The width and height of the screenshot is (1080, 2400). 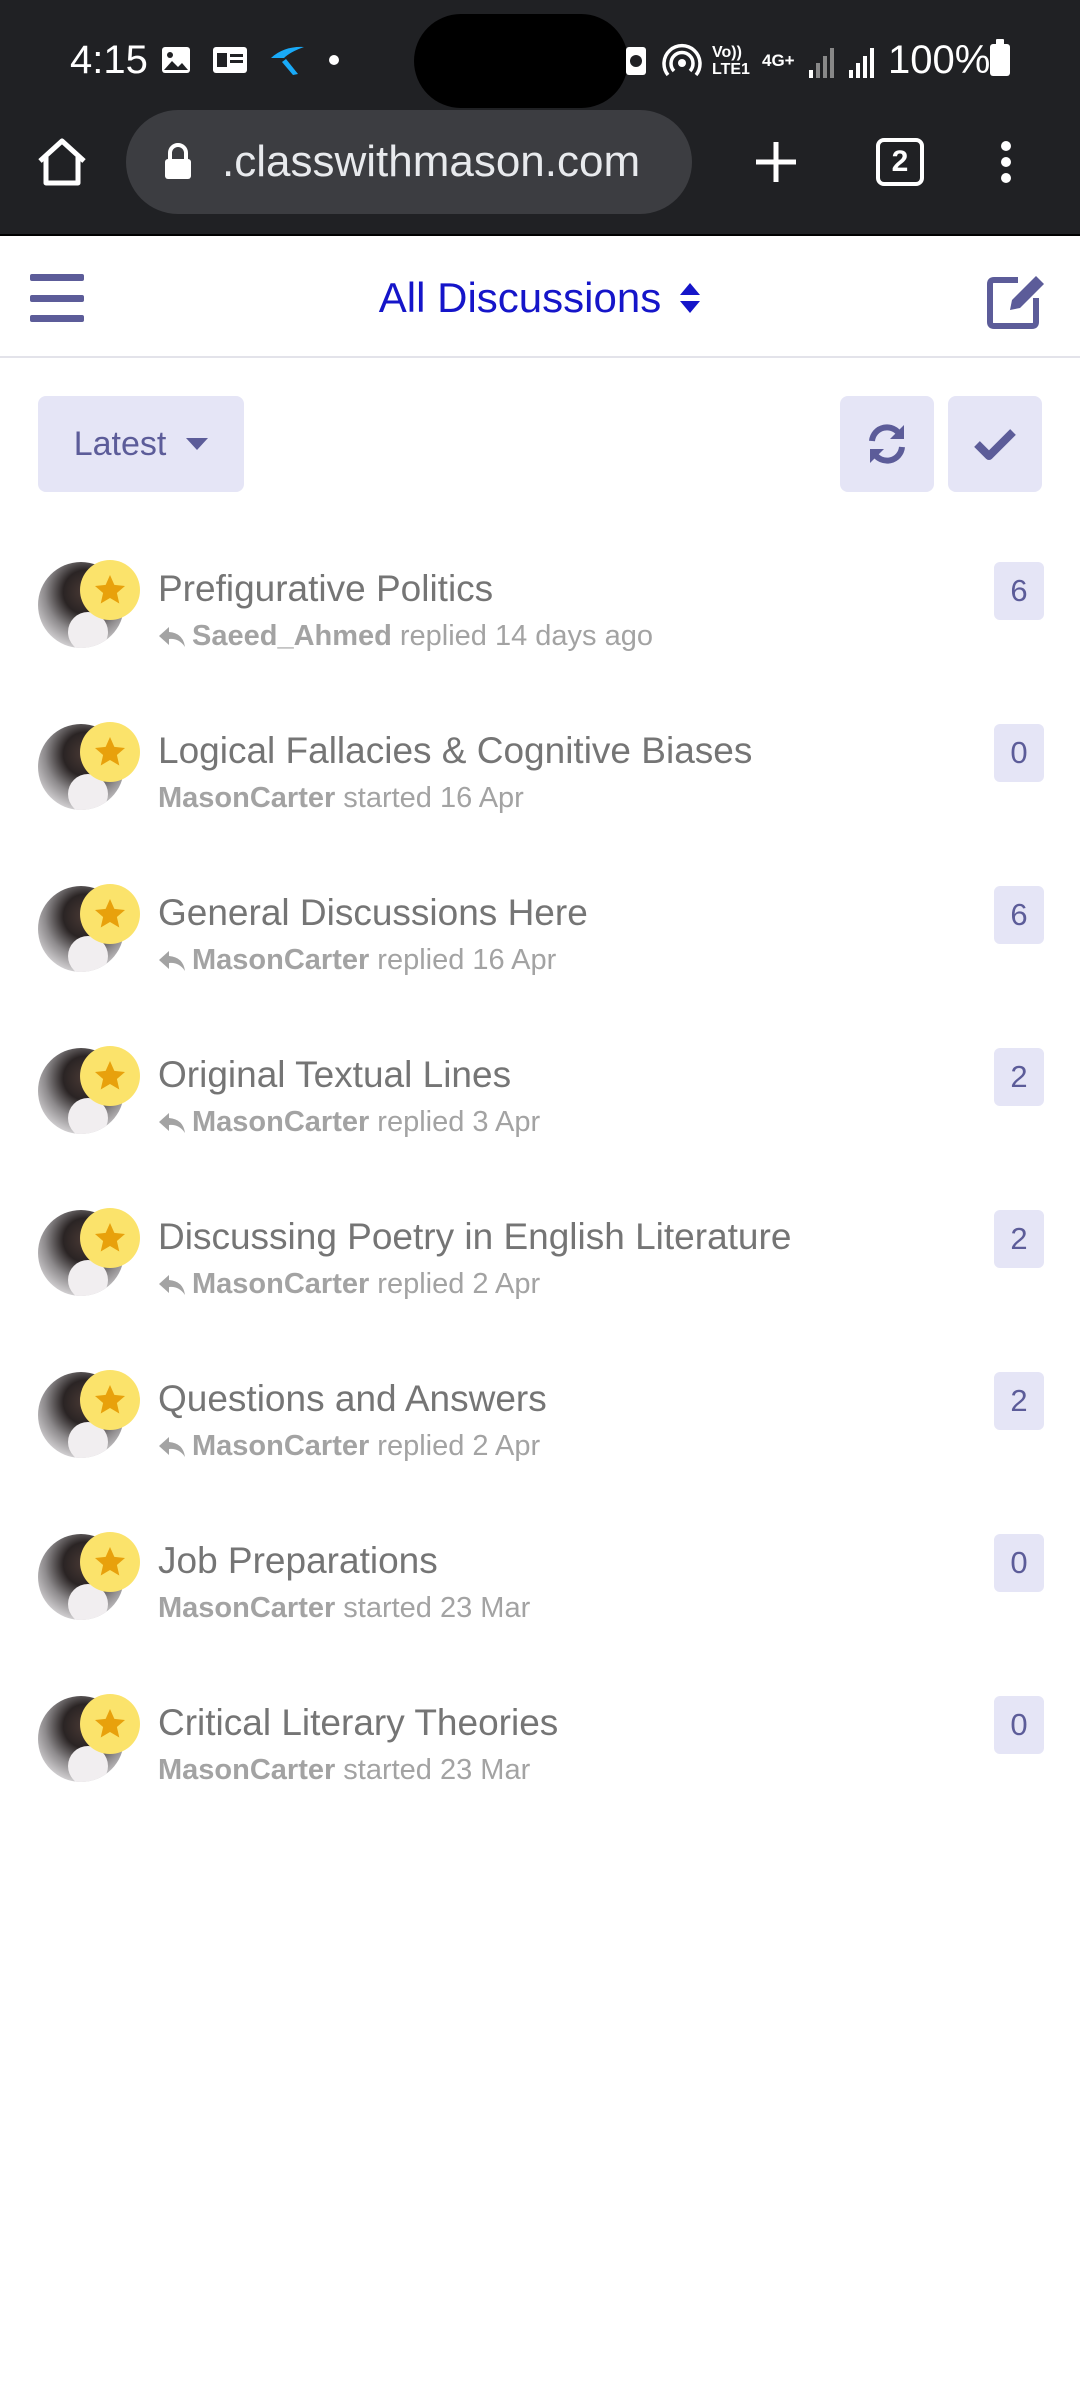 I want to click on discussion-author: Saeed_Ahmed, so click(x=292, y=636).